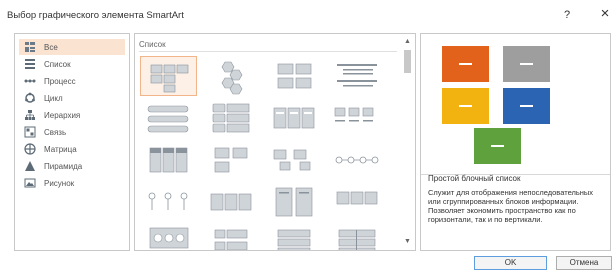 This screenshot has height=272, width=616. I want to click on preview-block-gray, so click(526, 64).